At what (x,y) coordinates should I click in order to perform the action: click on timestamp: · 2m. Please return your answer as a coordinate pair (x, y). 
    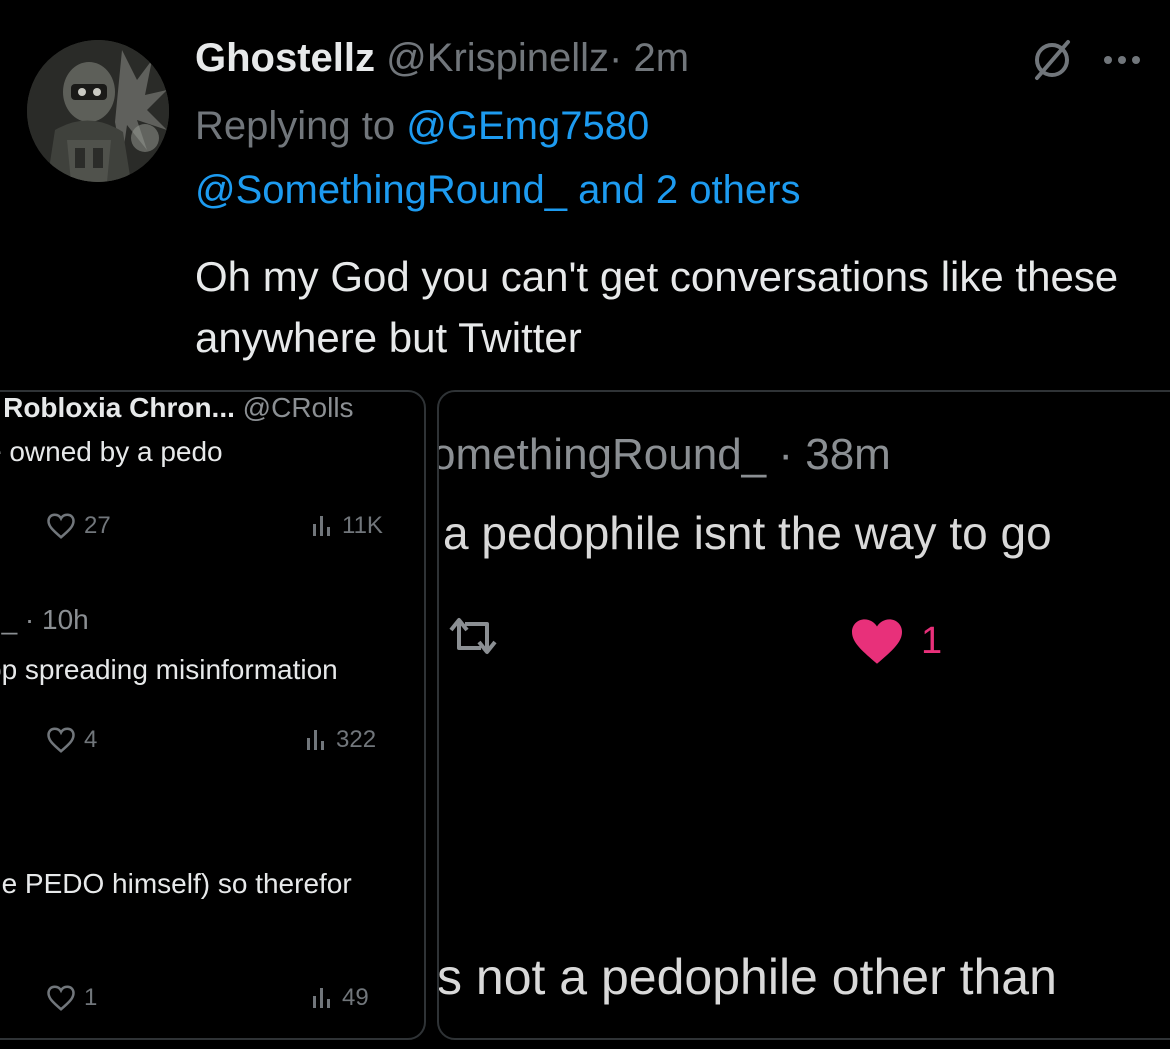
    Looking at the image, I should click on (649, 58).